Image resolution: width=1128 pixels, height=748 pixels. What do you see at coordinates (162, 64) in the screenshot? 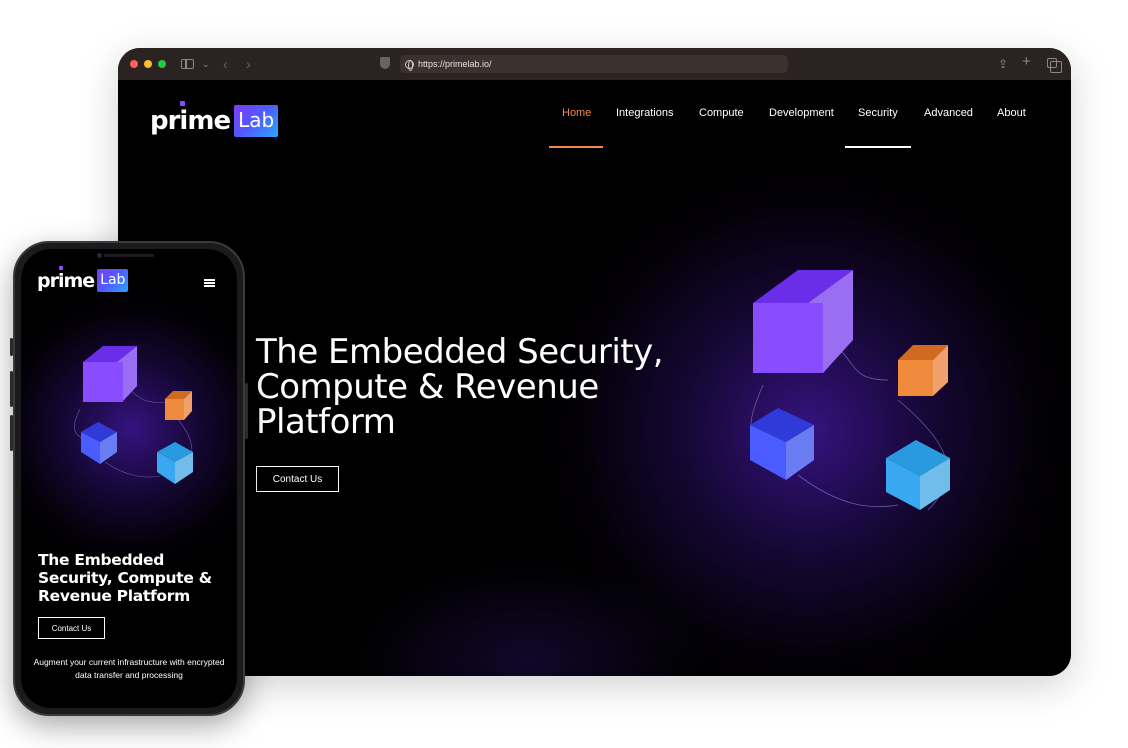
I see `maximize-window-button` at bounding box center [162, 64].